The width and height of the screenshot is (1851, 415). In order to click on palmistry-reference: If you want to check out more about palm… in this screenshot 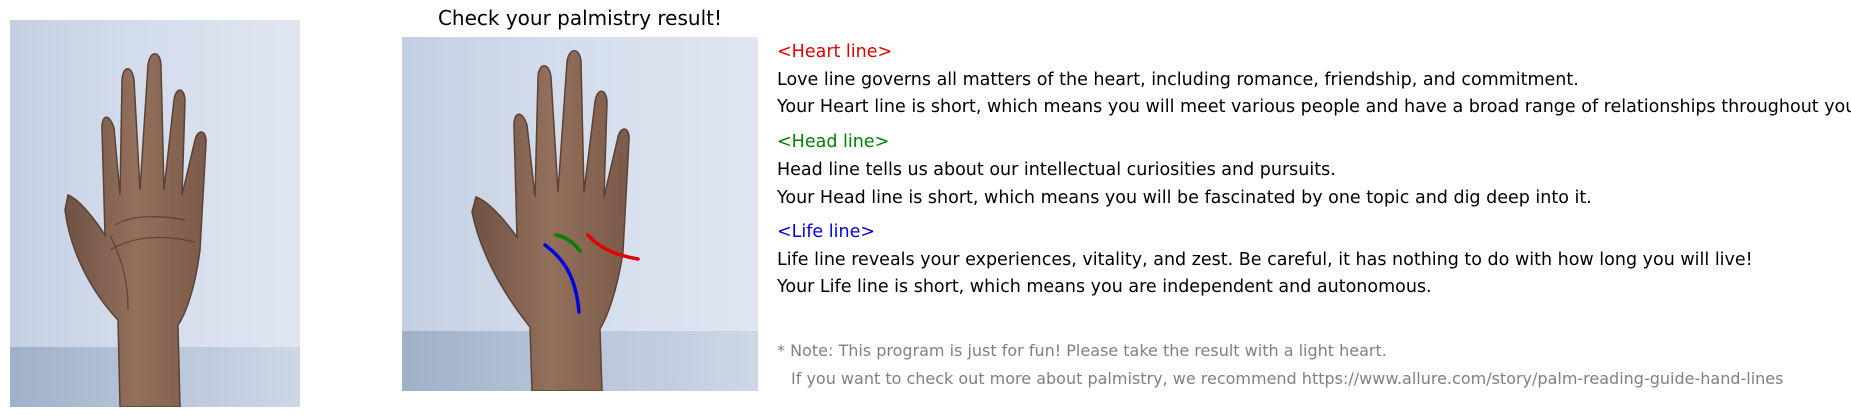, I will do `click(1287, 378)`.